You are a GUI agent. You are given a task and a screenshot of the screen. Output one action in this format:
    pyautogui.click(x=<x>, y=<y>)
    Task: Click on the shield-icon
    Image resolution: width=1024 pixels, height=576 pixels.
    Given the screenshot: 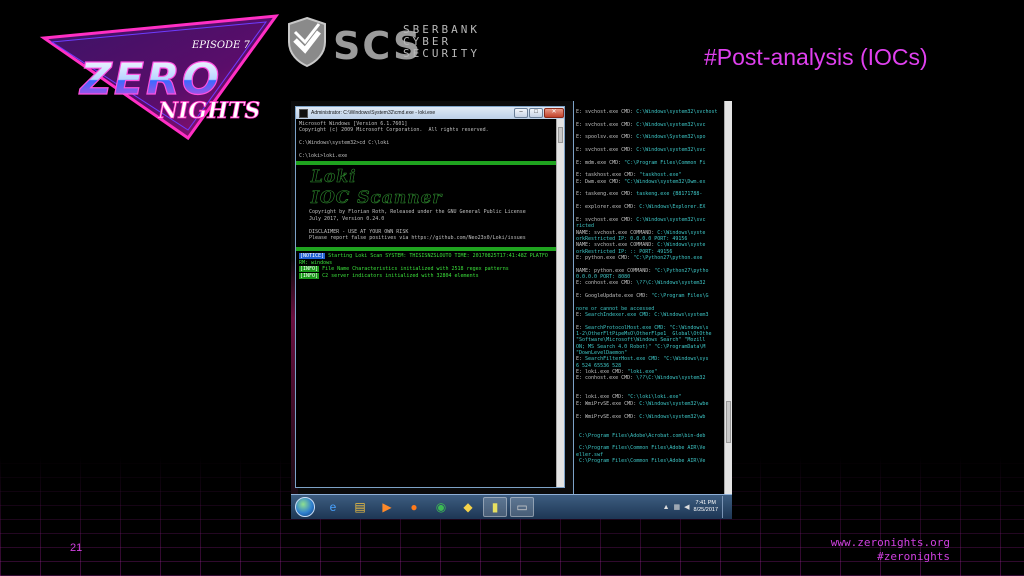 What is the action you would take?
    pyautogui.click(x=307, y=42)
    